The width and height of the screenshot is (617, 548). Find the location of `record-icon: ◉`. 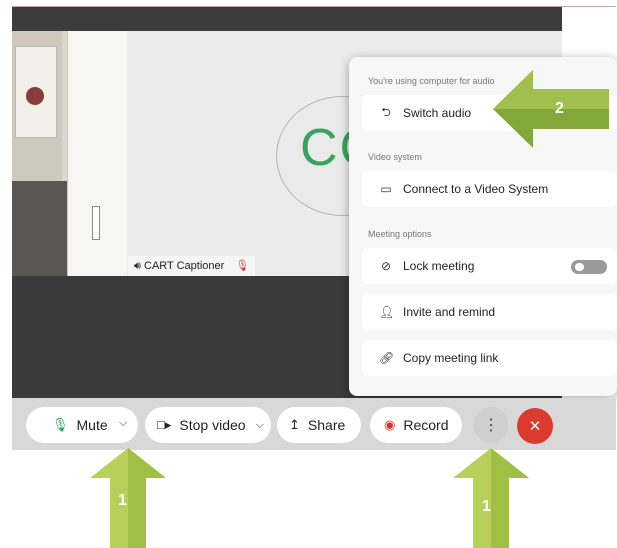

record-icon: ◉ is located at coordinates (390, 424).